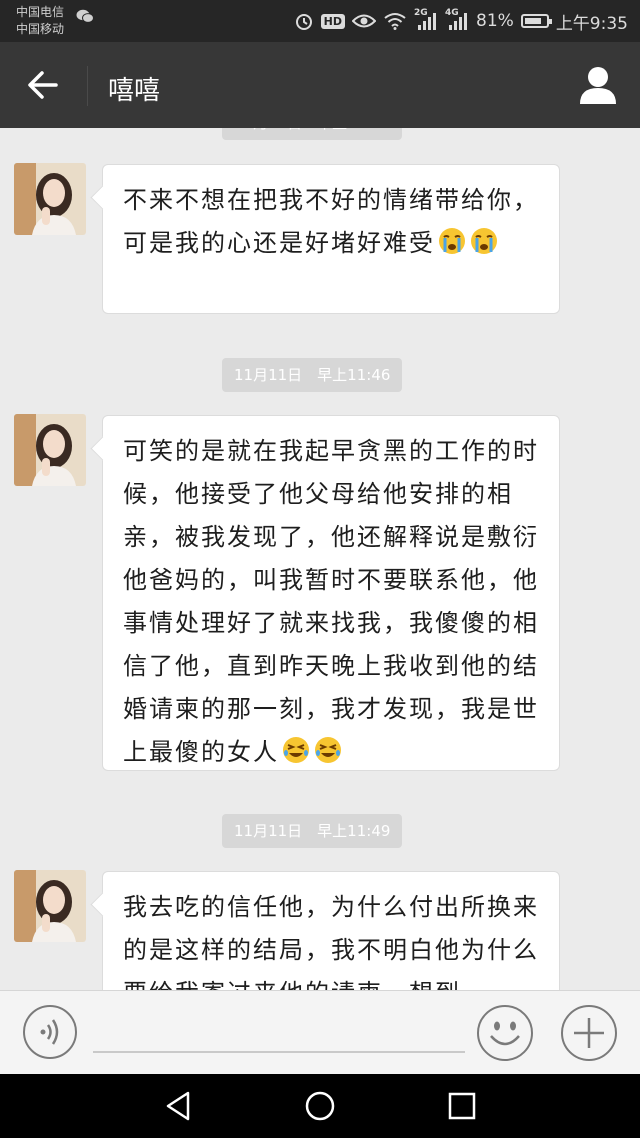 This screenshot has height=1138, width=640. I want to click on voice-input-icon, so click(50, 1032).